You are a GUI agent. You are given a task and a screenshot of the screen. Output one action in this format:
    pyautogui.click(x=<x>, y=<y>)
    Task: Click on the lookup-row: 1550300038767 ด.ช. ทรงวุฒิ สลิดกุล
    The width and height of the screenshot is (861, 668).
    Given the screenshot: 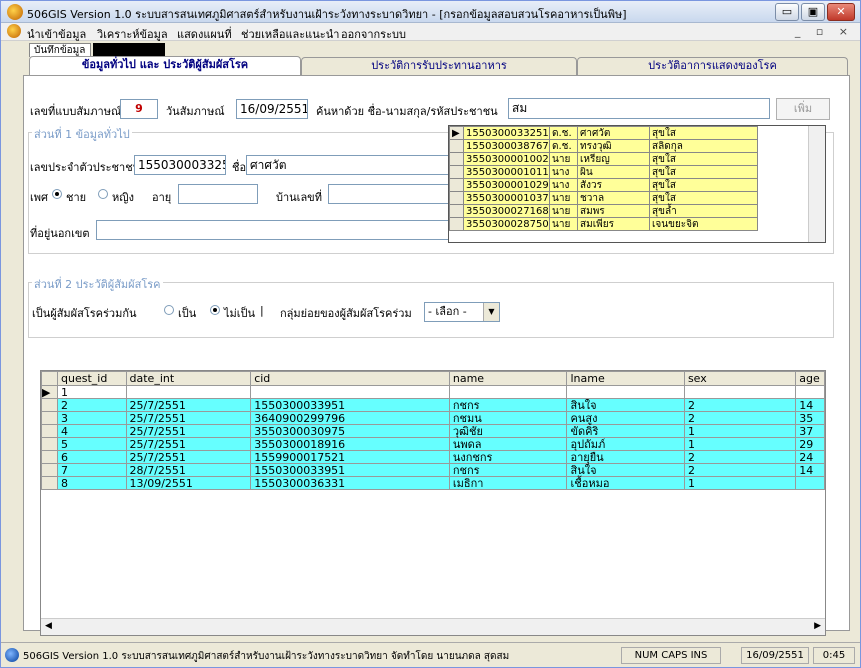 What is the action you would take?
    pyautogui.click(x=603, y=146)
    